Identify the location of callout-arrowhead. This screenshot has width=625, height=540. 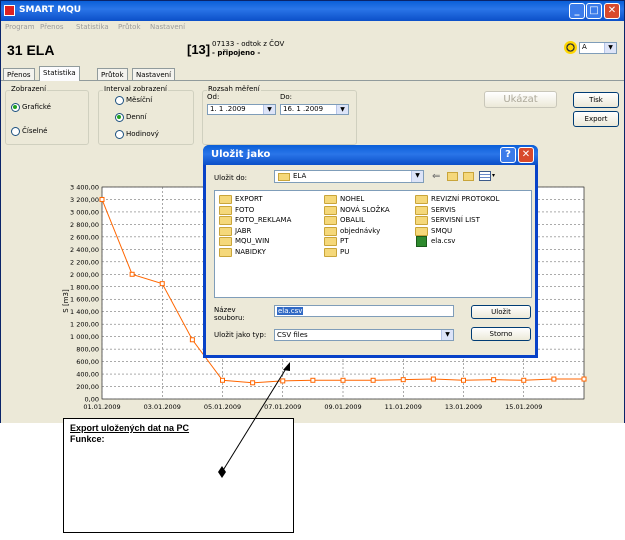
(286, 366).